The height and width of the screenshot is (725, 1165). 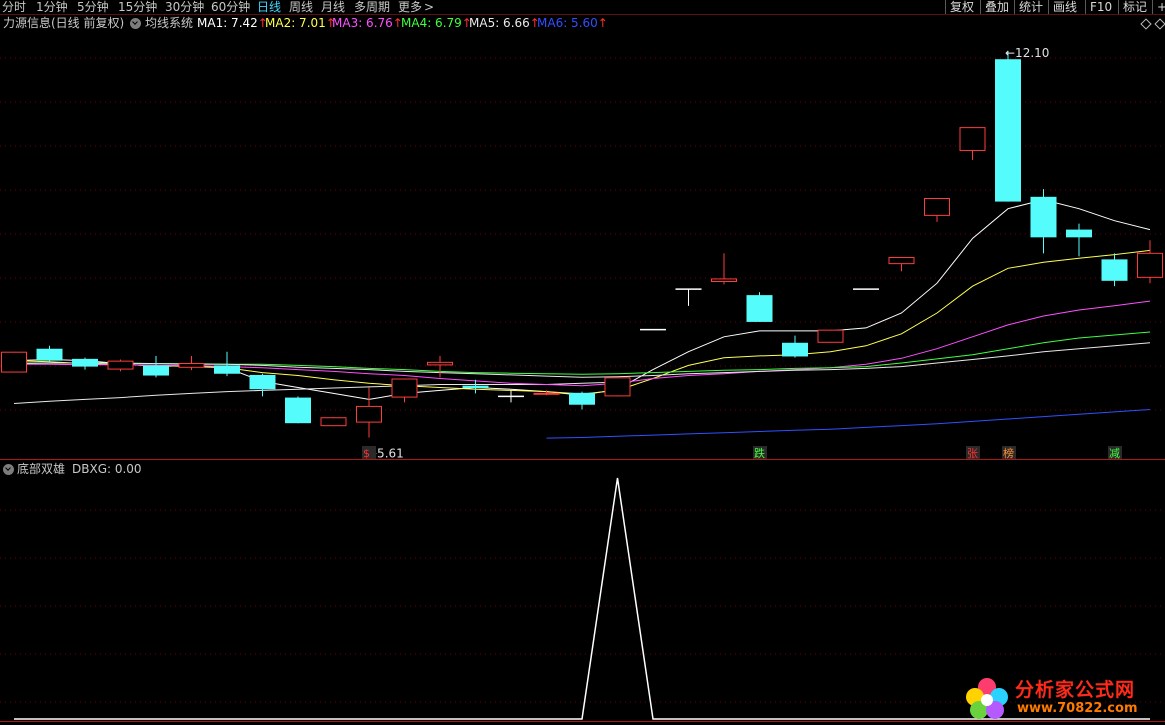 I want to click on indicator-value: DBXG: 0.00, so click(x=107, y=469).